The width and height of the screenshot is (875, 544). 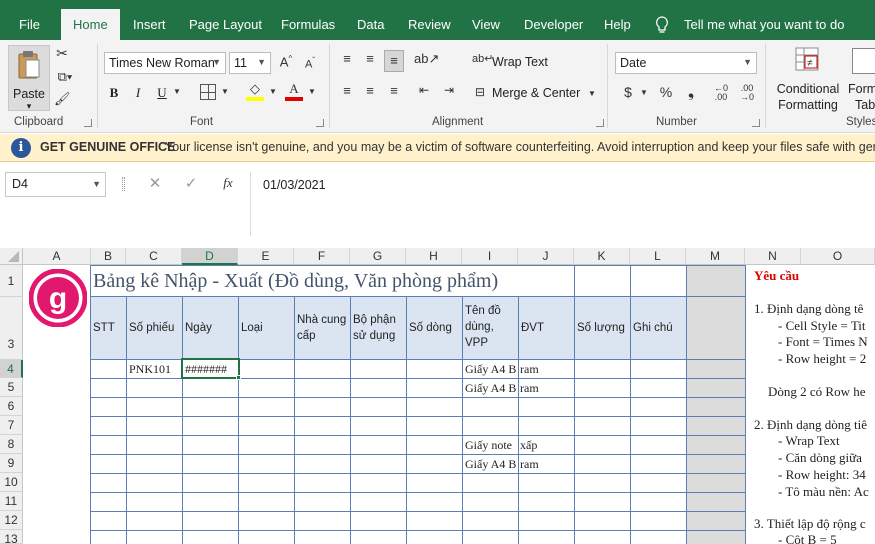 I want to click on column-header-j: J, so click(x=546, y=256).